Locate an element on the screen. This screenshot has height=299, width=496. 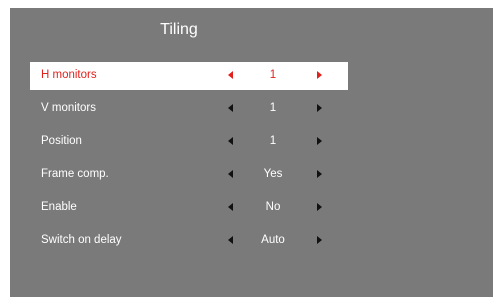
menu-item-label: Enable is located at coordinates (59, 207).